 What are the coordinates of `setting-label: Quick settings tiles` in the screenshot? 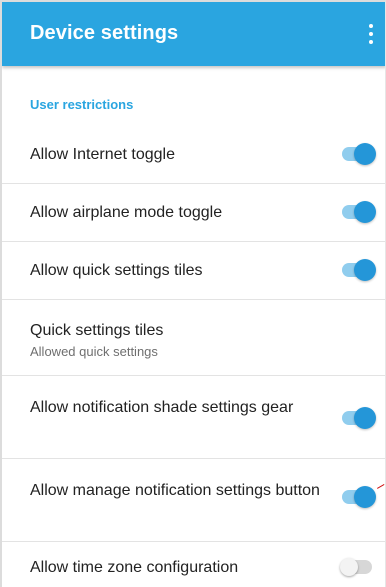 It's located at (97, 330).